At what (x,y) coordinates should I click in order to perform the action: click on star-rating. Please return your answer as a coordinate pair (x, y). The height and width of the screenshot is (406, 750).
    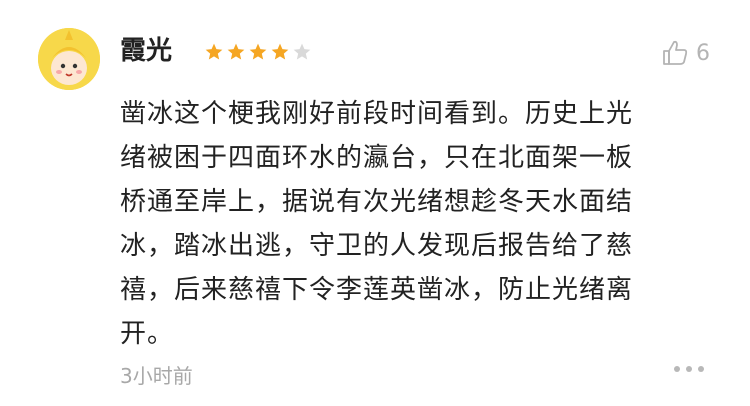
    Looking at the image, I should click on (258, 52).